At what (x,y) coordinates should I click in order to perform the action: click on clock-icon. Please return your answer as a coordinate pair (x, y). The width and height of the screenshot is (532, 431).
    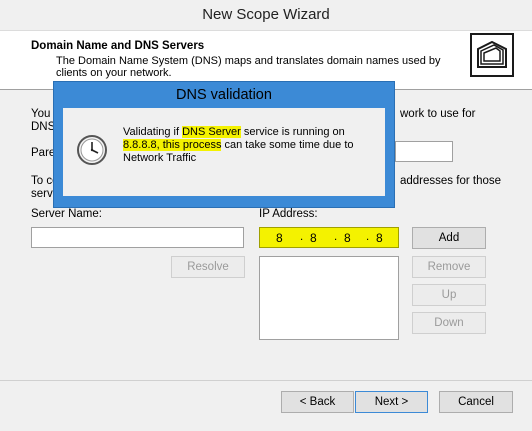
    Looking at the image, I should click on (92, 150).